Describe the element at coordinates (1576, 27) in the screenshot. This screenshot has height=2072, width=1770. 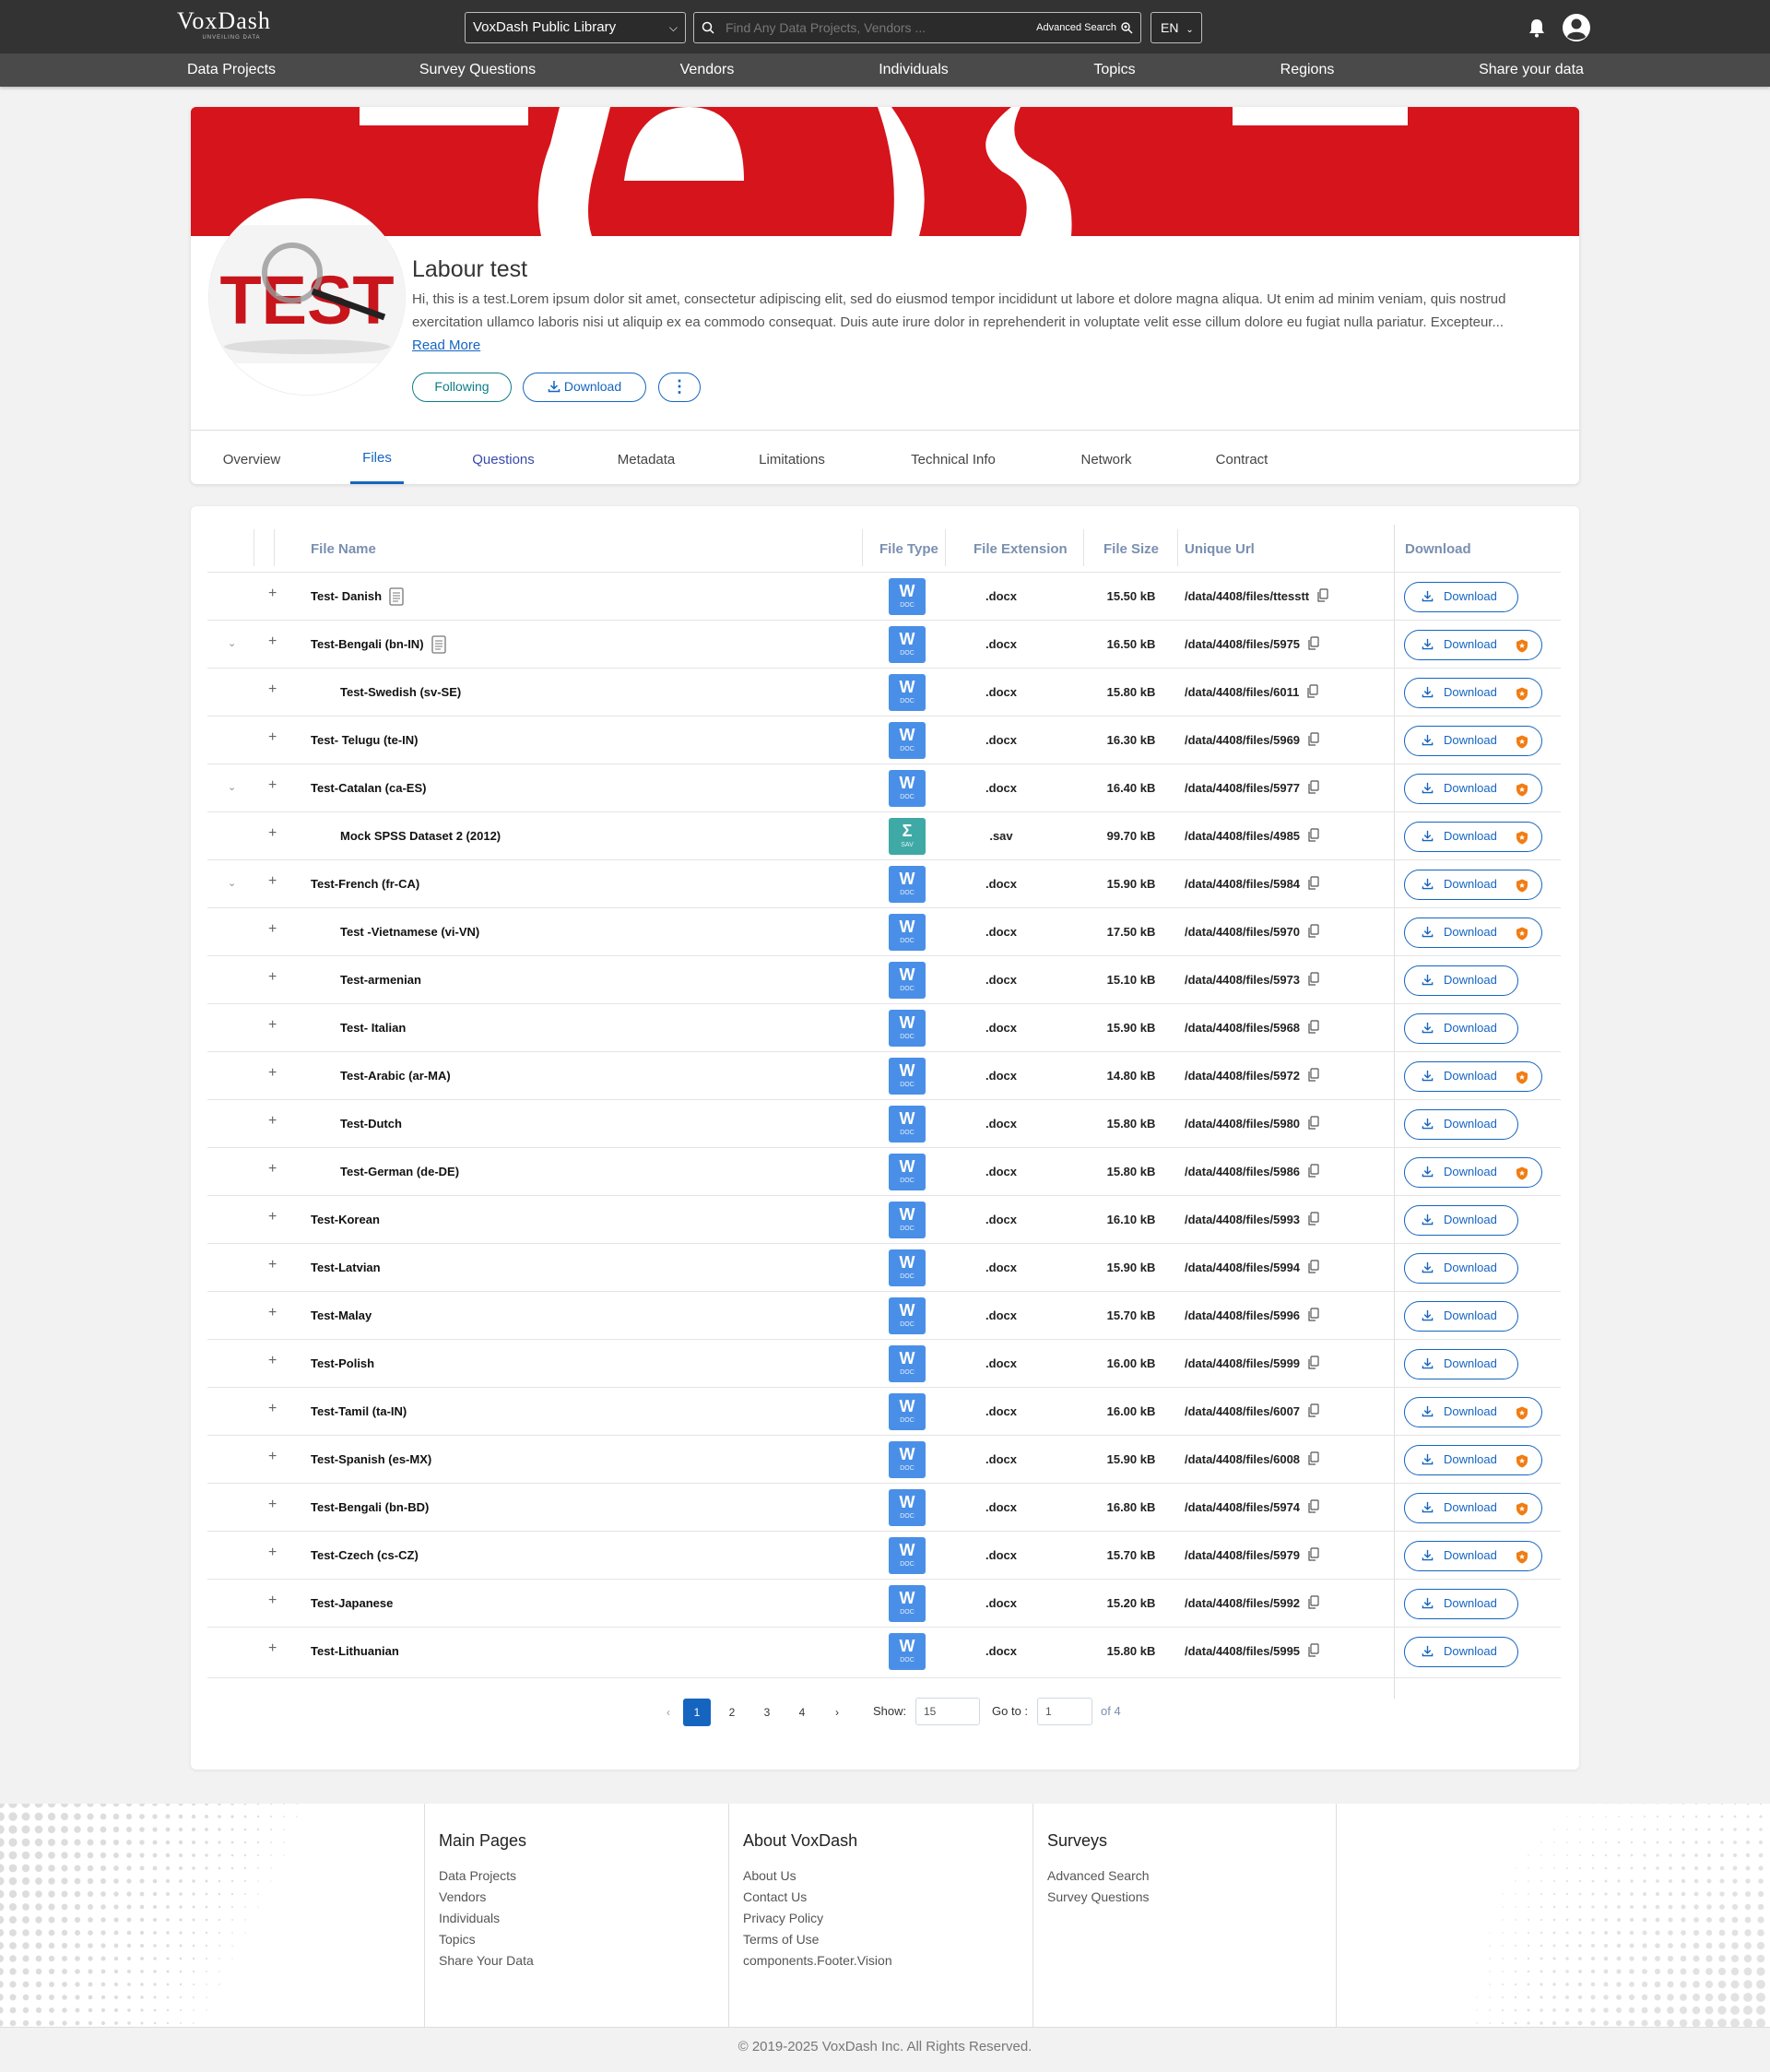
I see `user-avatar-icon` at that location.